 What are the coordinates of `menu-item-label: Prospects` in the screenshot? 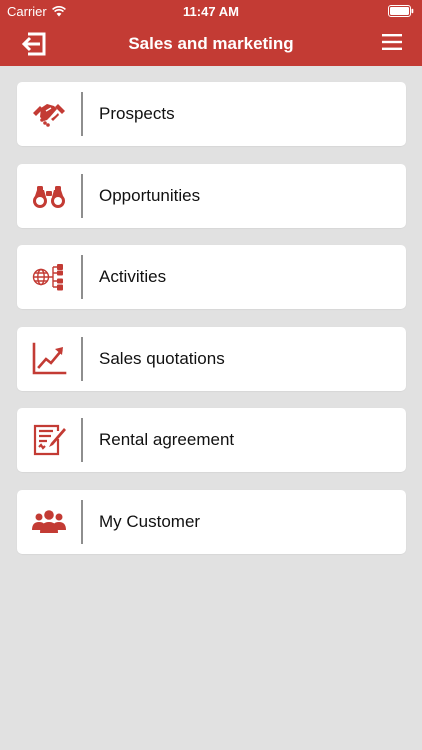 It's located at (137, 113).